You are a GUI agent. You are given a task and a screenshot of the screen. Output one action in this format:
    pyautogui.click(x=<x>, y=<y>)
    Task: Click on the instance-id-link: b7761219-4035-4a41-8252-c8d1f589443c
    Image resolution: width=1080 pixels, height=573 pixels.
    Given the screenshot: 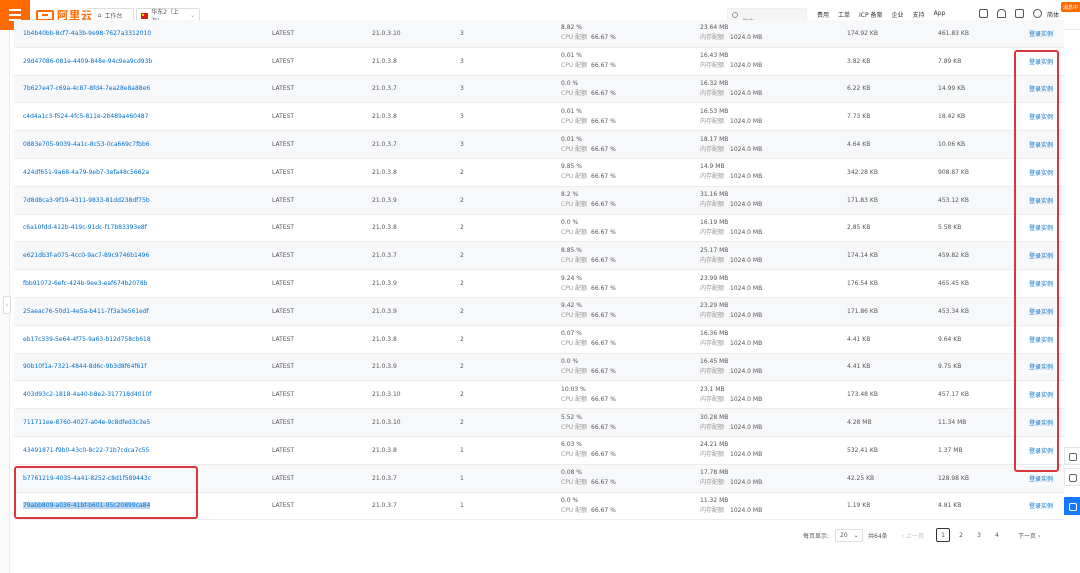 What is the action you would take?
    pyautogui.click(x=87, y=478)
    